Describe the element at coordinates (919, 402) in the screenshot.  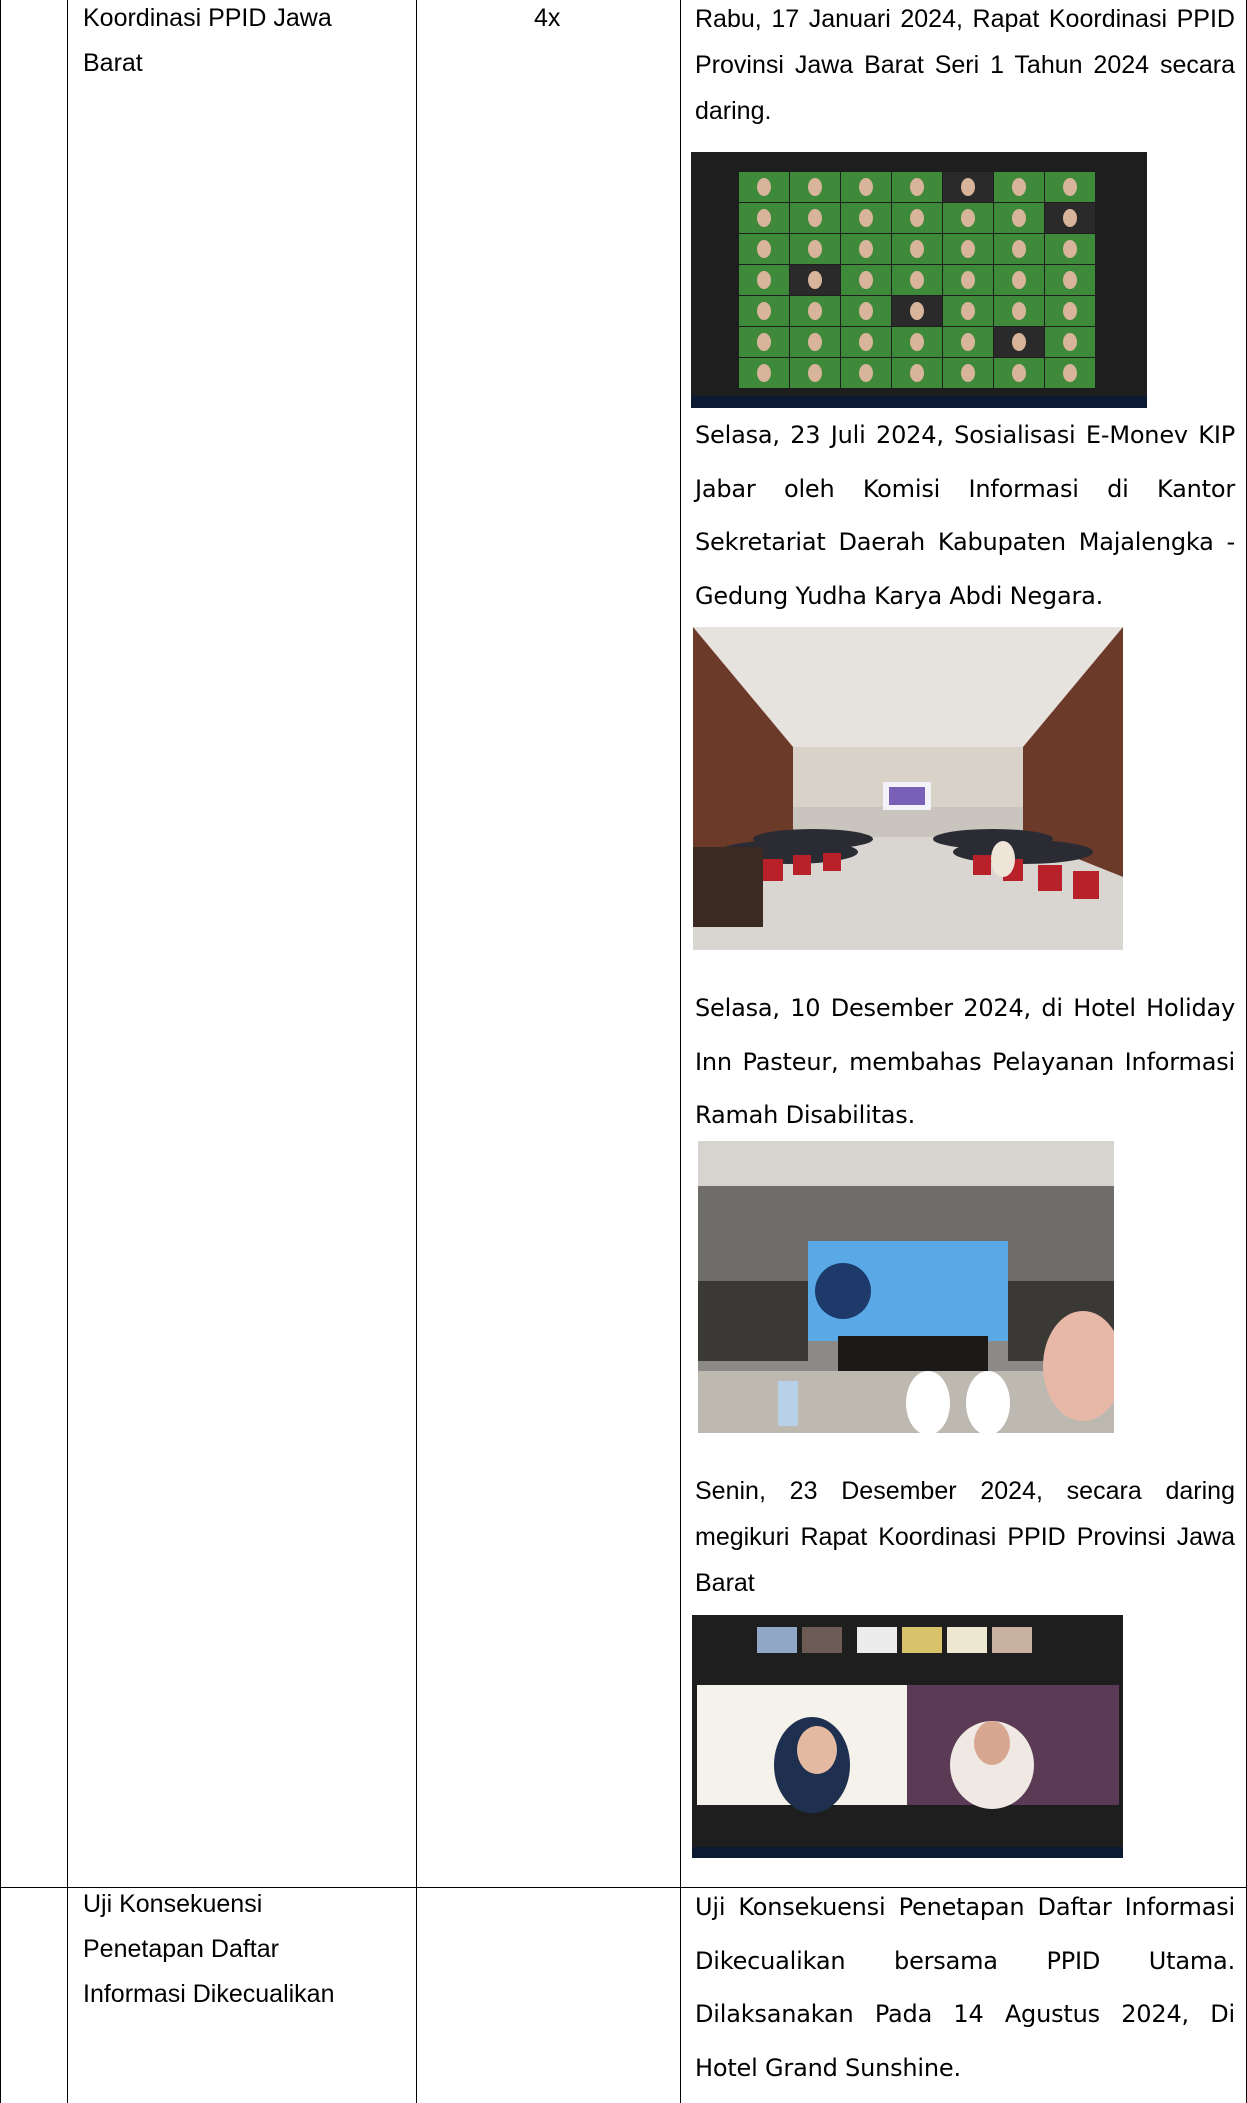
I see `taskbar` at that location.